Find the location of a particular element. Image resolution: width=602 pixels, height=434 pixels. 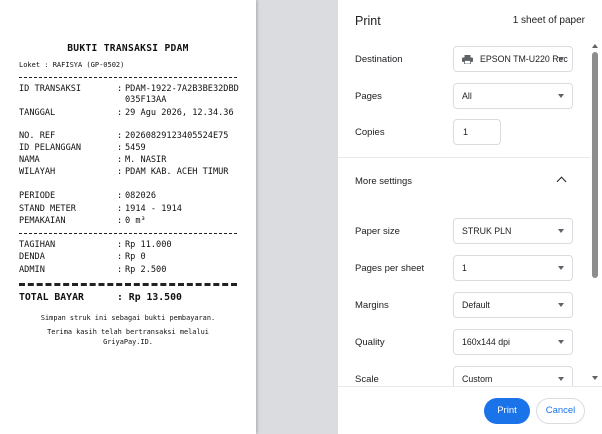

sheet-count: 1 sheet of paper is located at coordinates (548, 20).